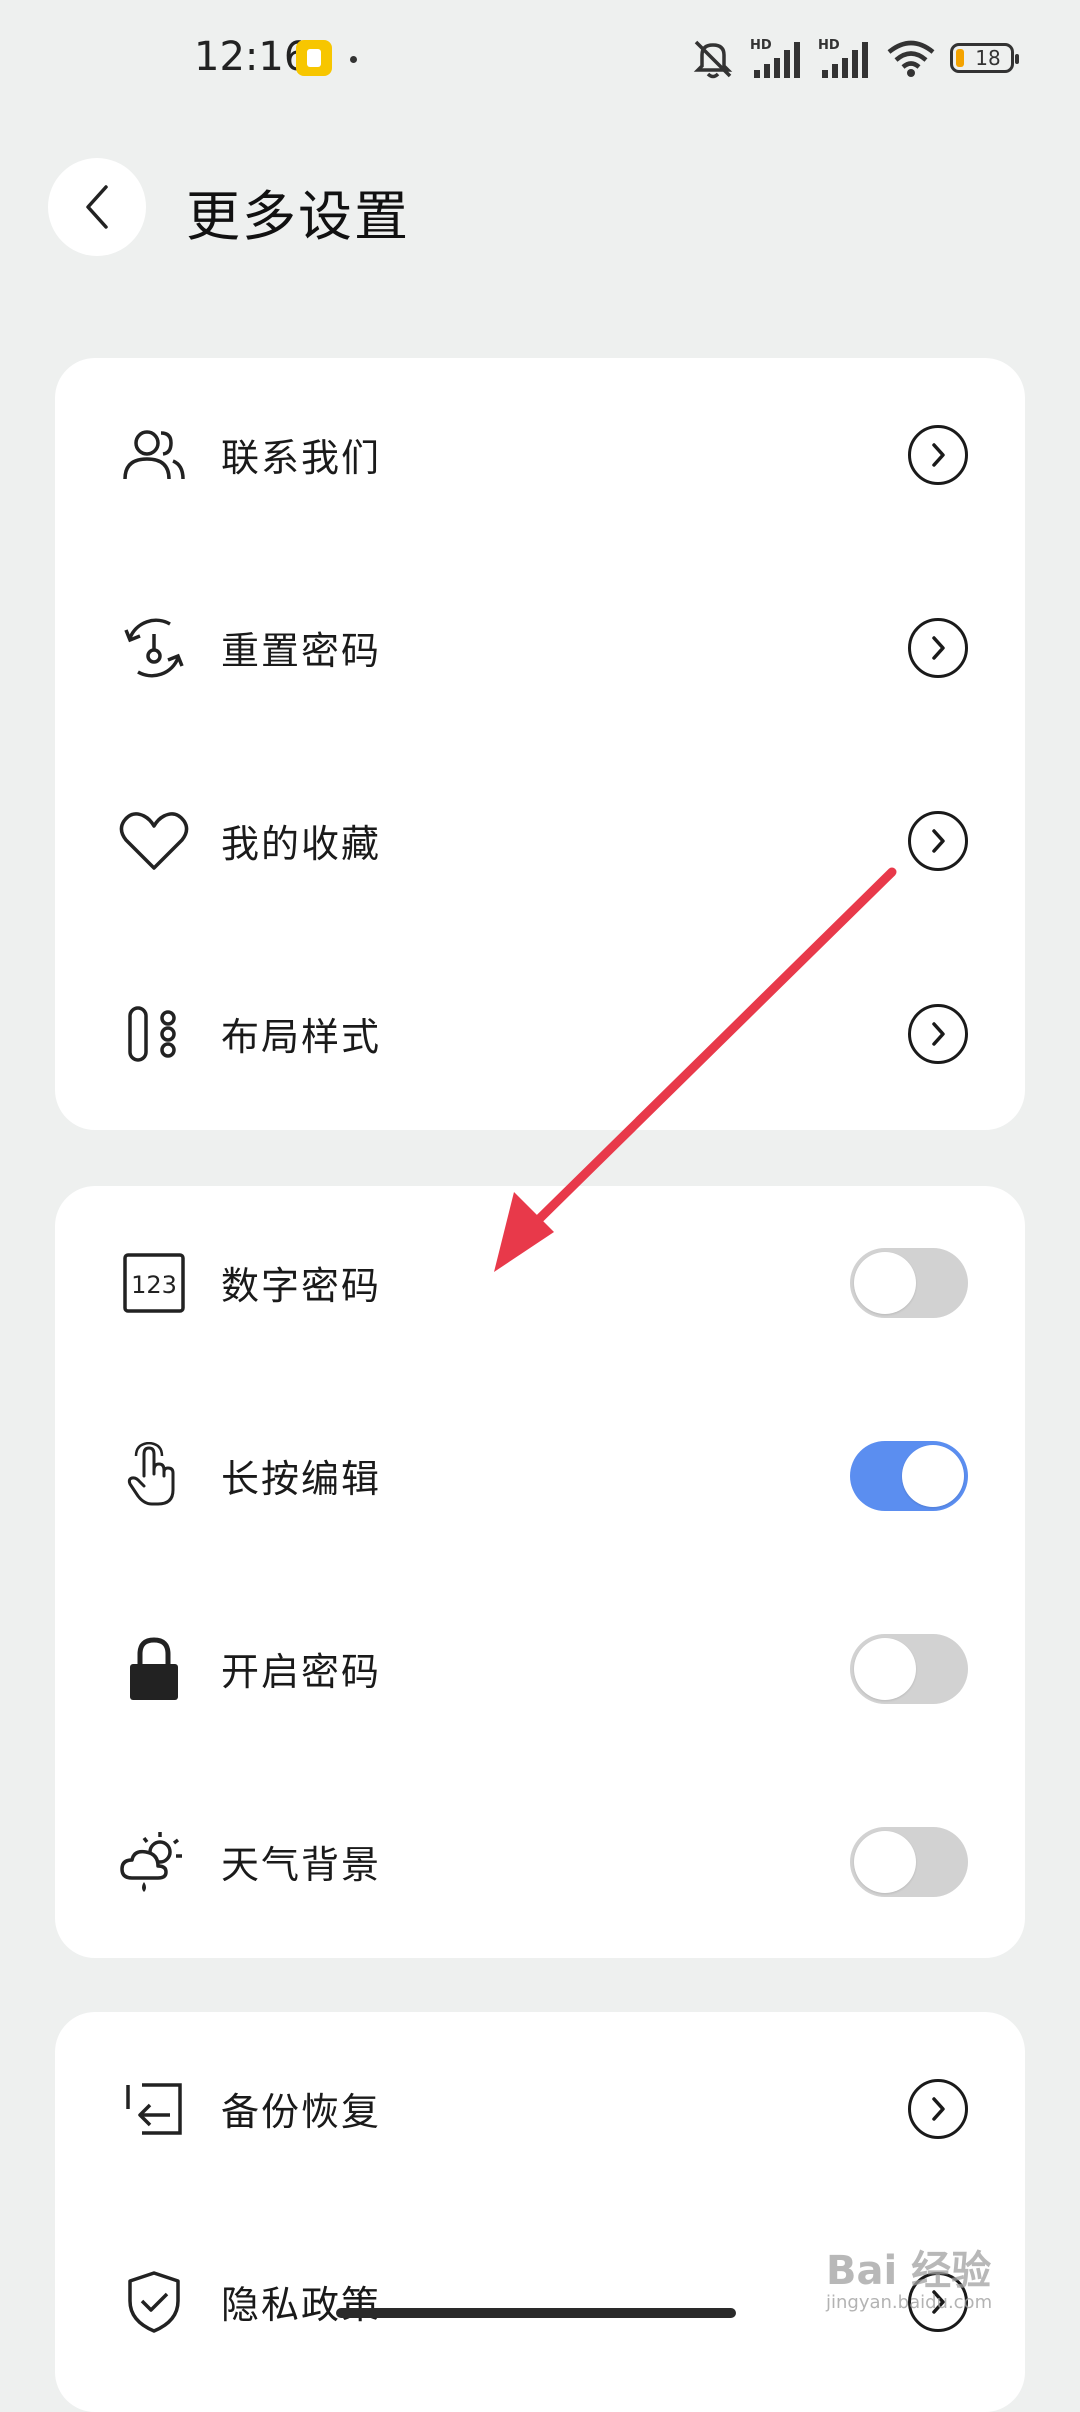  Describe the element at coordinates (909, 2302) in the screenshot. I see `watermark-url: jingyan.baidu.com` at that location.